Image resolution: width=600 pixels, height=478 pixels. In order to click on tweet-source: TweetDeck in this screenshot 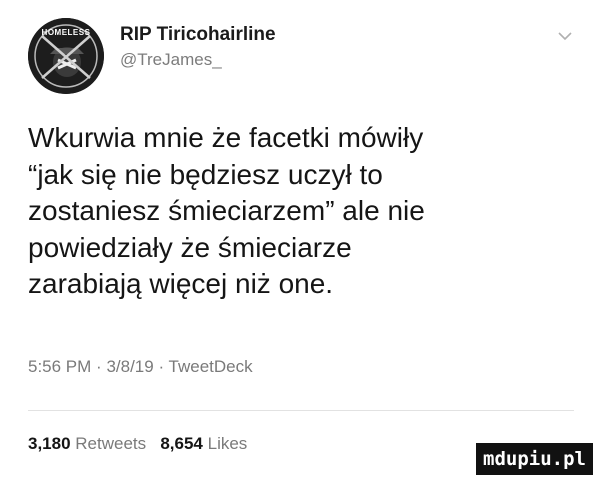, I will do `click(211, 366)`.